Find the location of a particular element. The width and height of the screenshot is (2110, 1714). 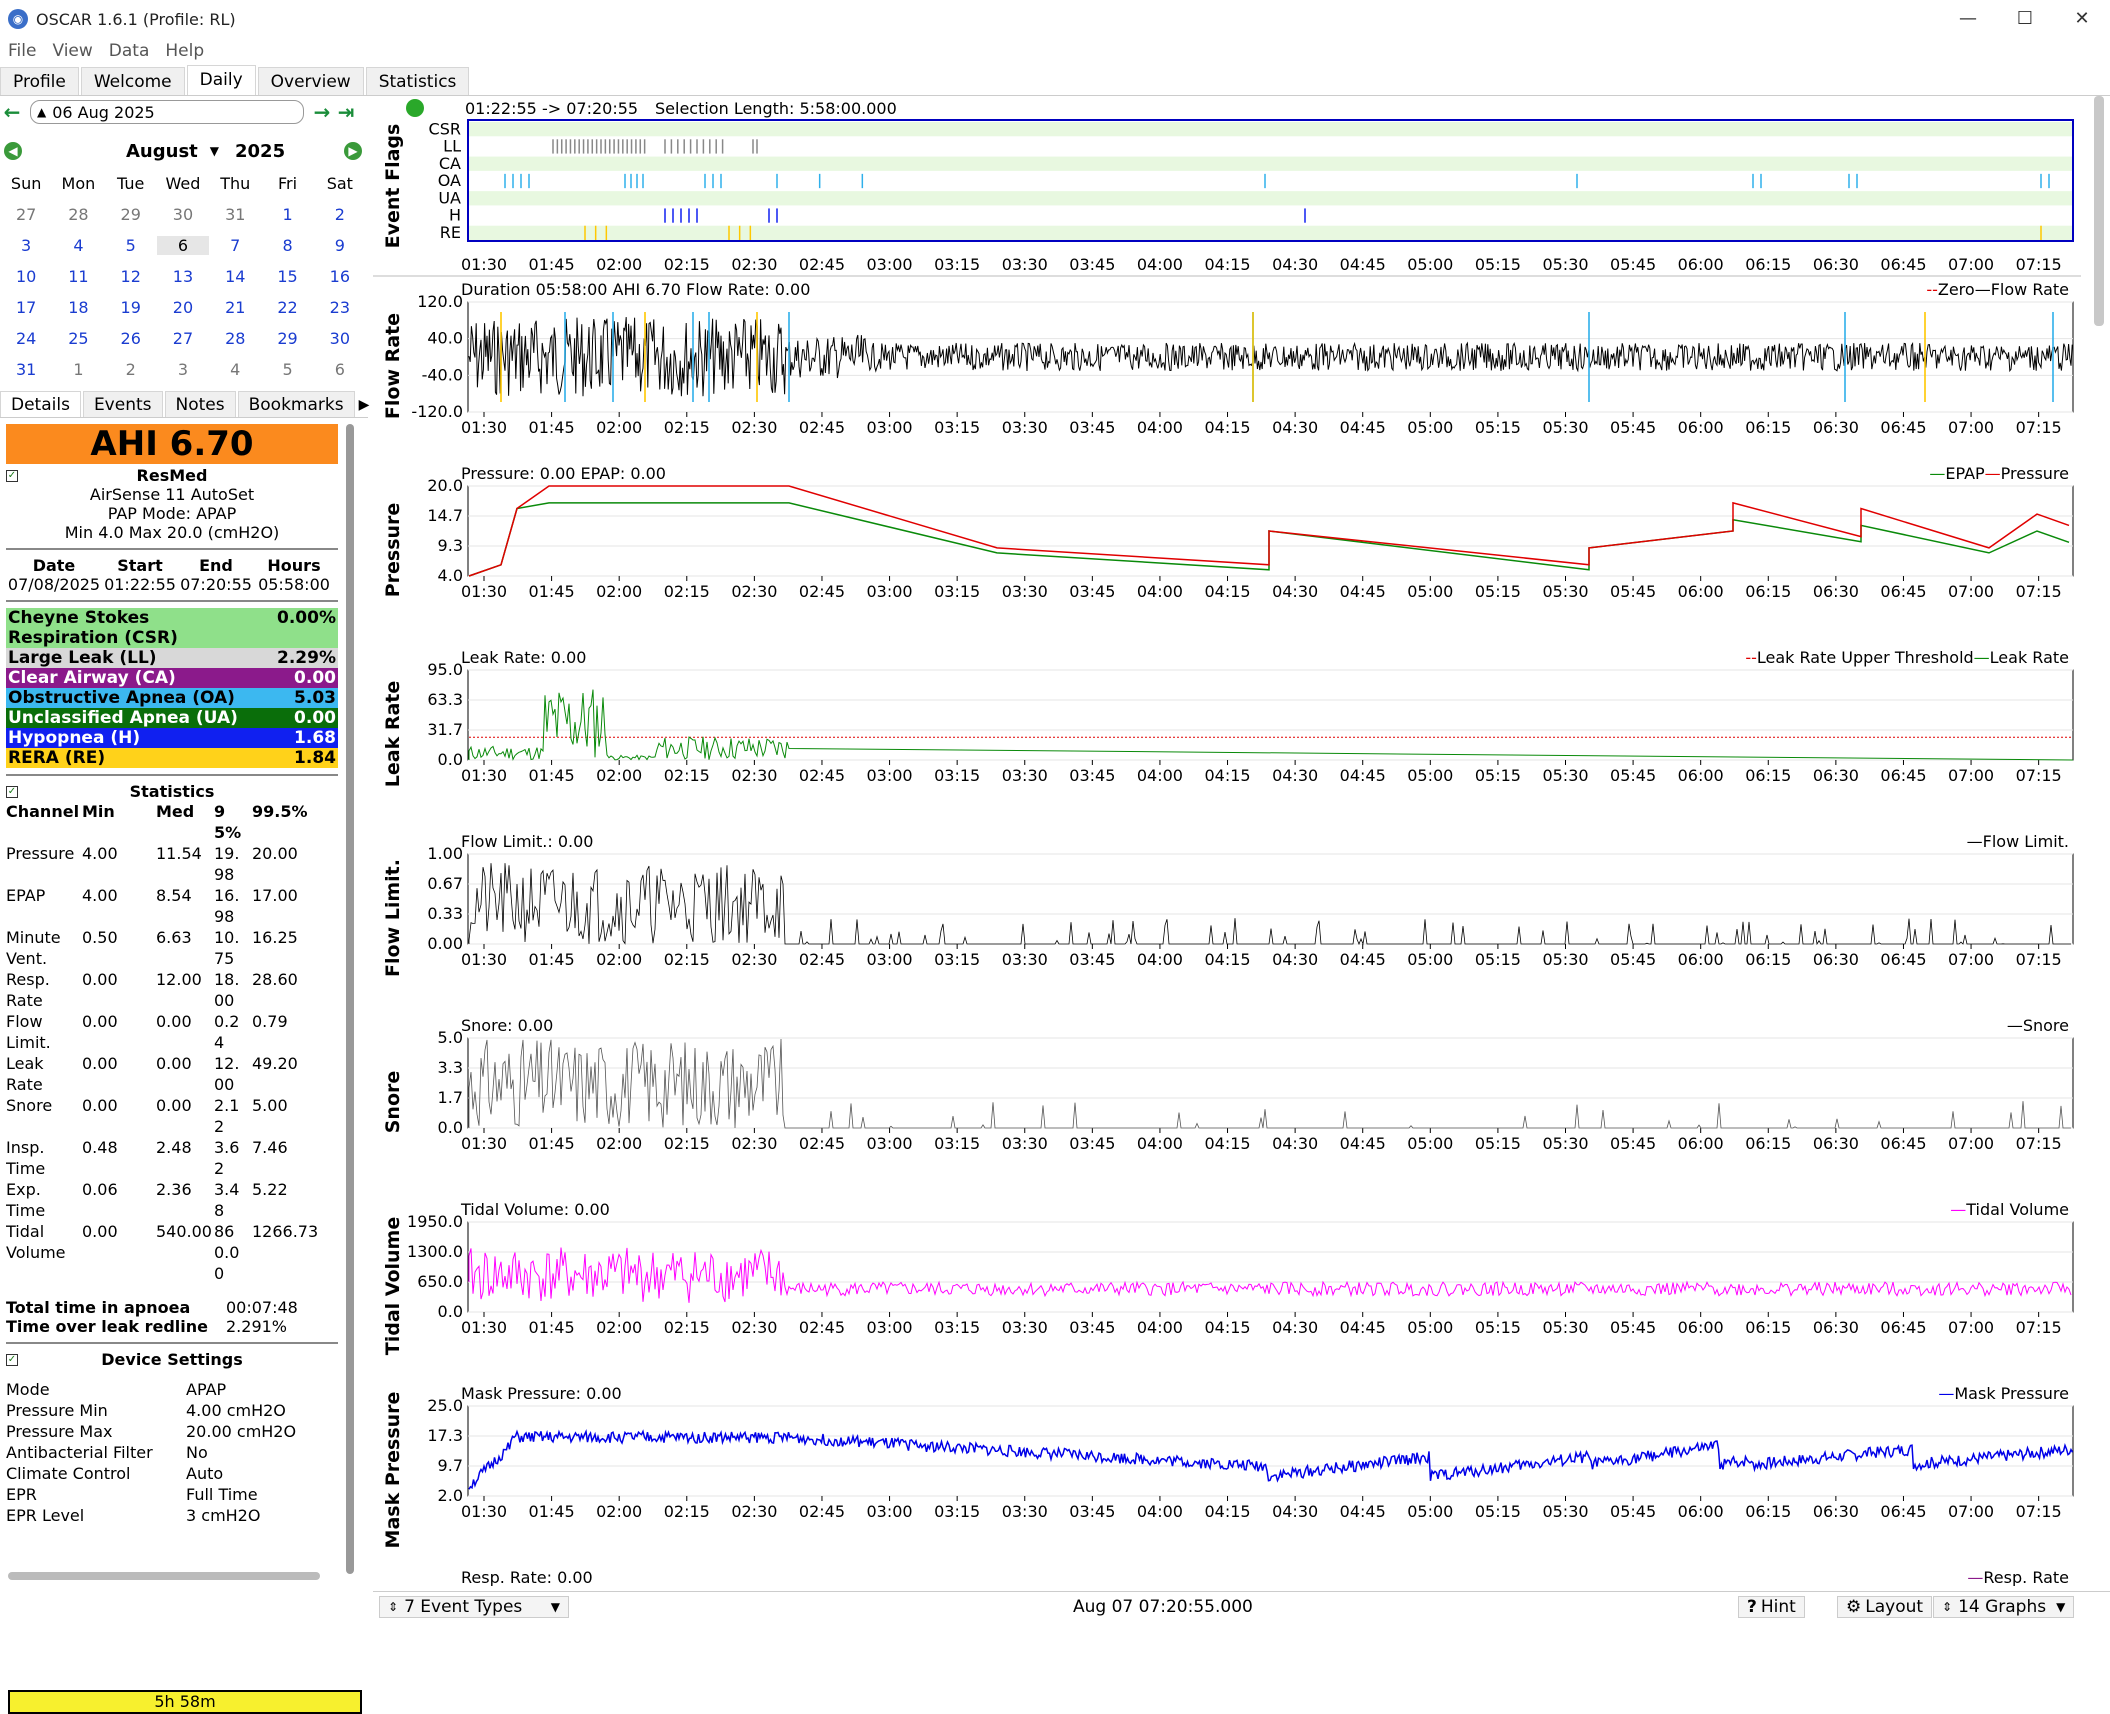

next-day-arrow-icon: → is located at coordinates (322, 112).